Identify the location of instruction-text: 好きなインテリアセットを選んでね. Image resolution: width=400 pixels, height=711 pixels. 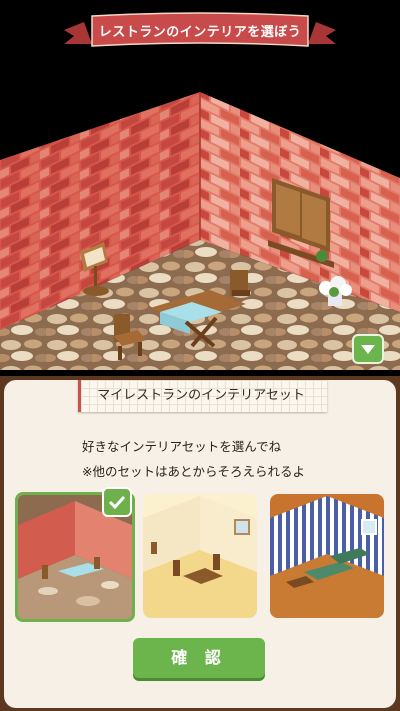
(182, 446).